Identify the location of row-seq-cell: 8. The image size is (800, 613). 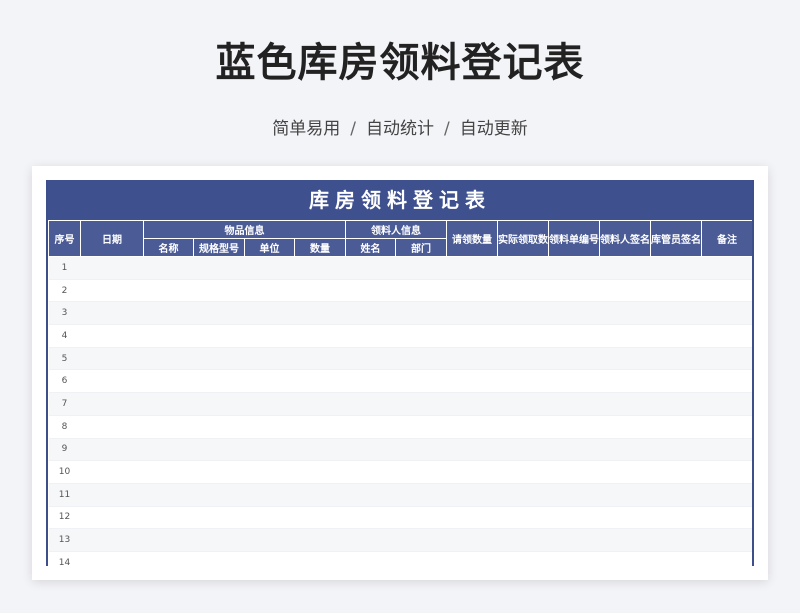
(64, 427).